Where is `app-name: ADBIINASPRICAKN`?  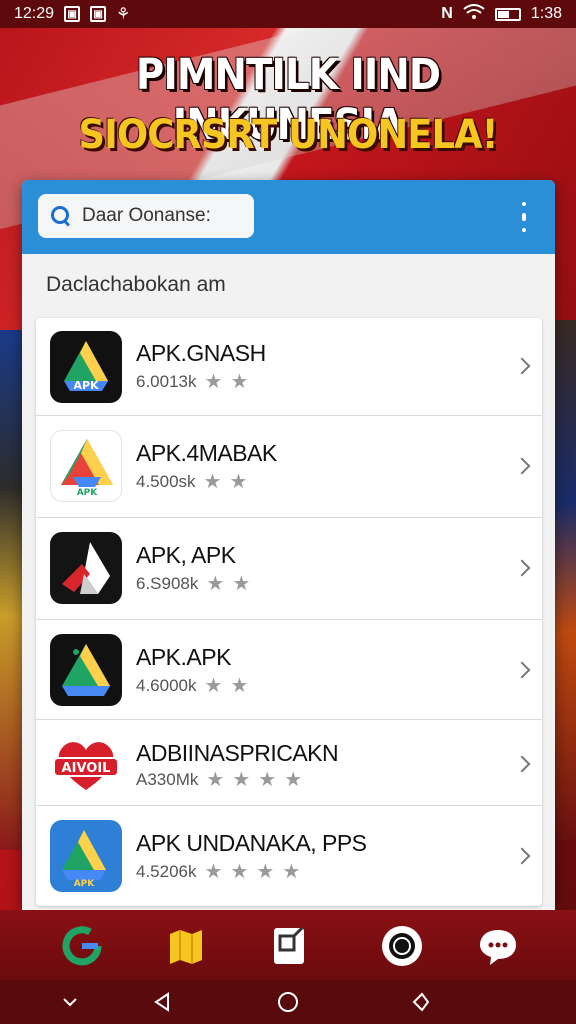 app-name: ADBIINASPRICAKN is located at coordinates (237, 753).